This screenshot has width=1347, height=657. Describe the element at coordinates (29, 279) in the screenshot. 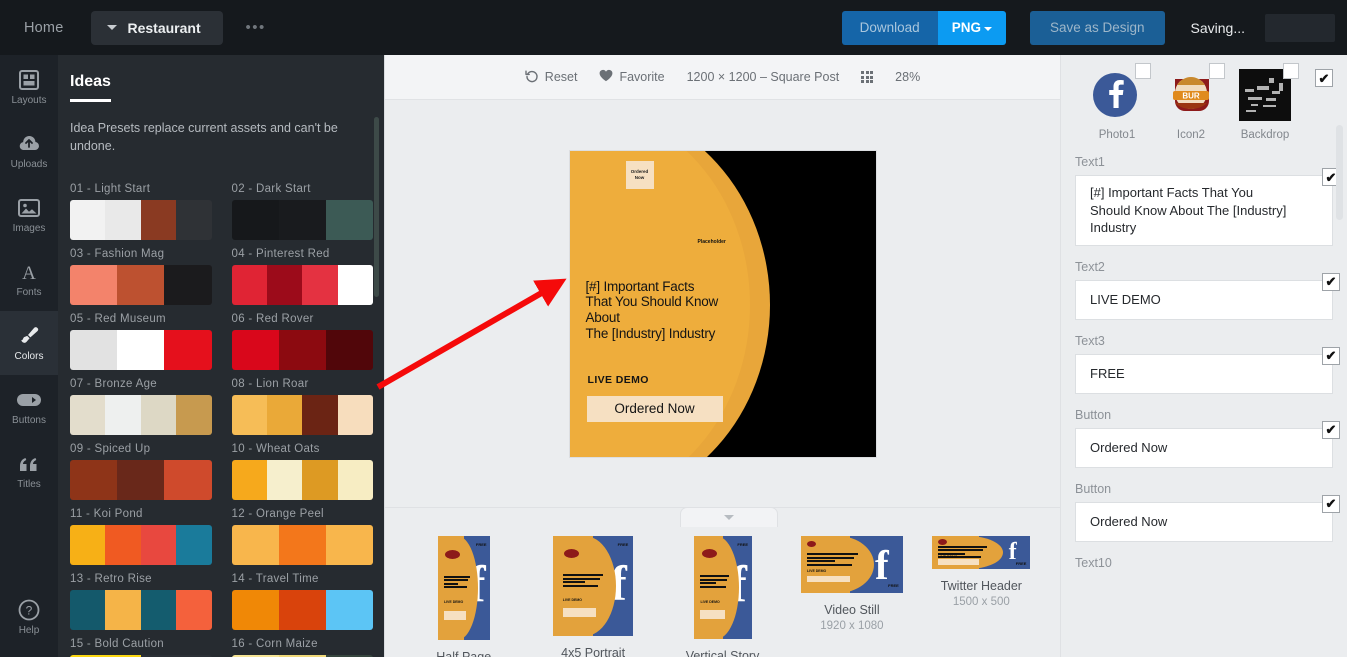

I see `sidebar-item-fonts: A Fonts` at that location.